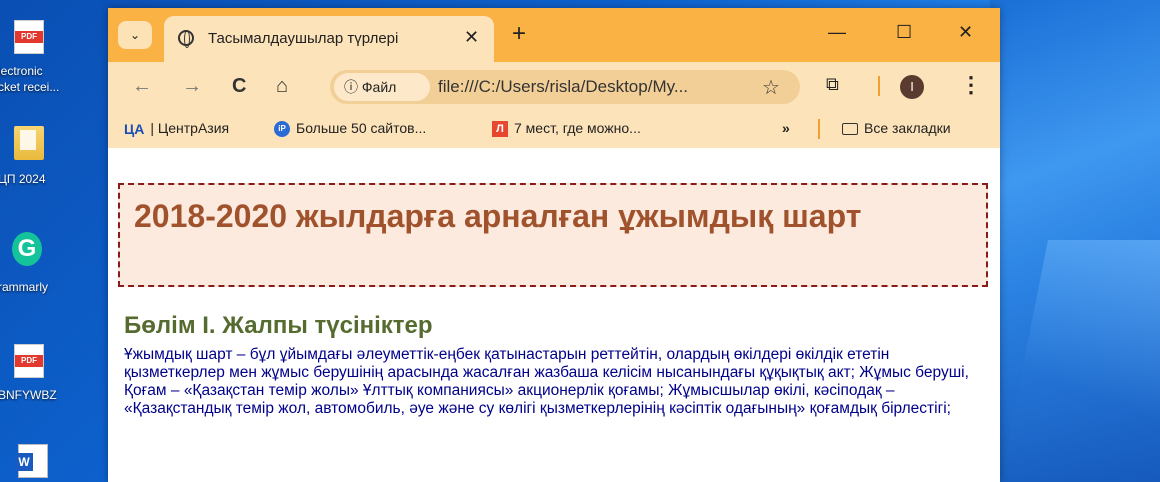 This screenshot has height=482, width=1160. I want to click on back-button: ←, so click(142, 86).